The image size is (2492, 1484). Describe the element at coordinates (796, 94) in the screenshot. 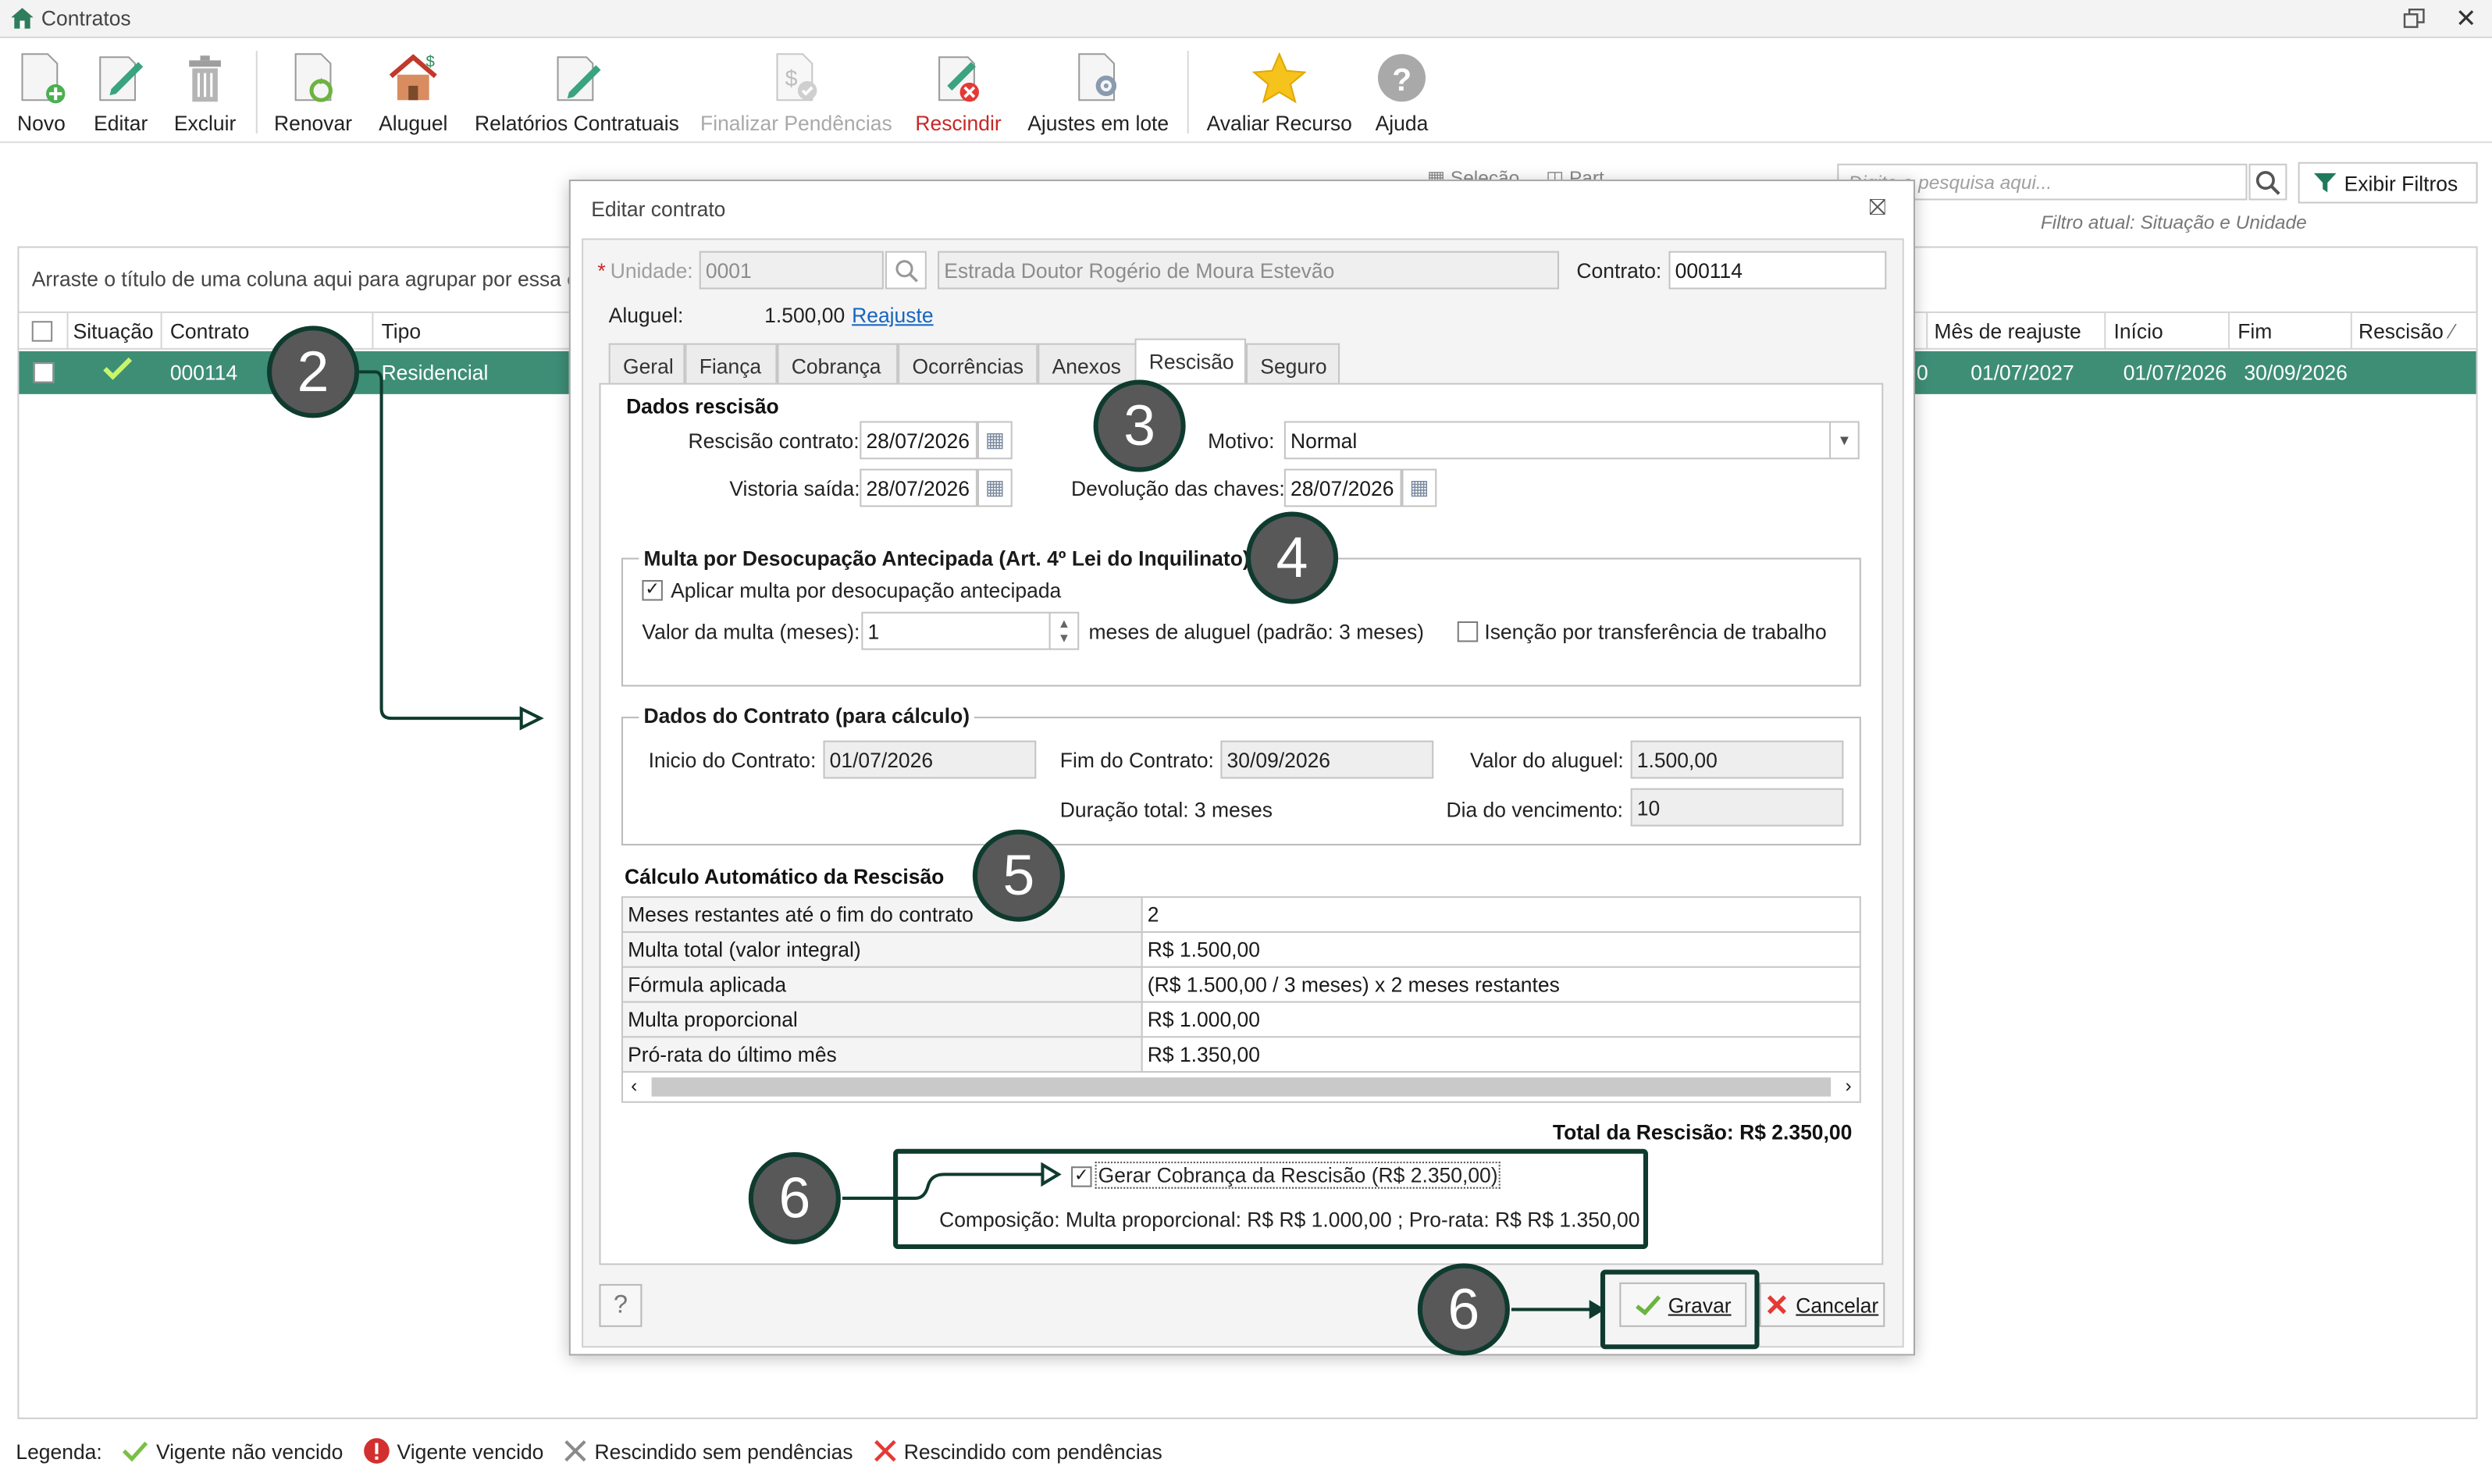

I see `finalizar-pendencias-button: $ Finalizar Pendências` at that location.